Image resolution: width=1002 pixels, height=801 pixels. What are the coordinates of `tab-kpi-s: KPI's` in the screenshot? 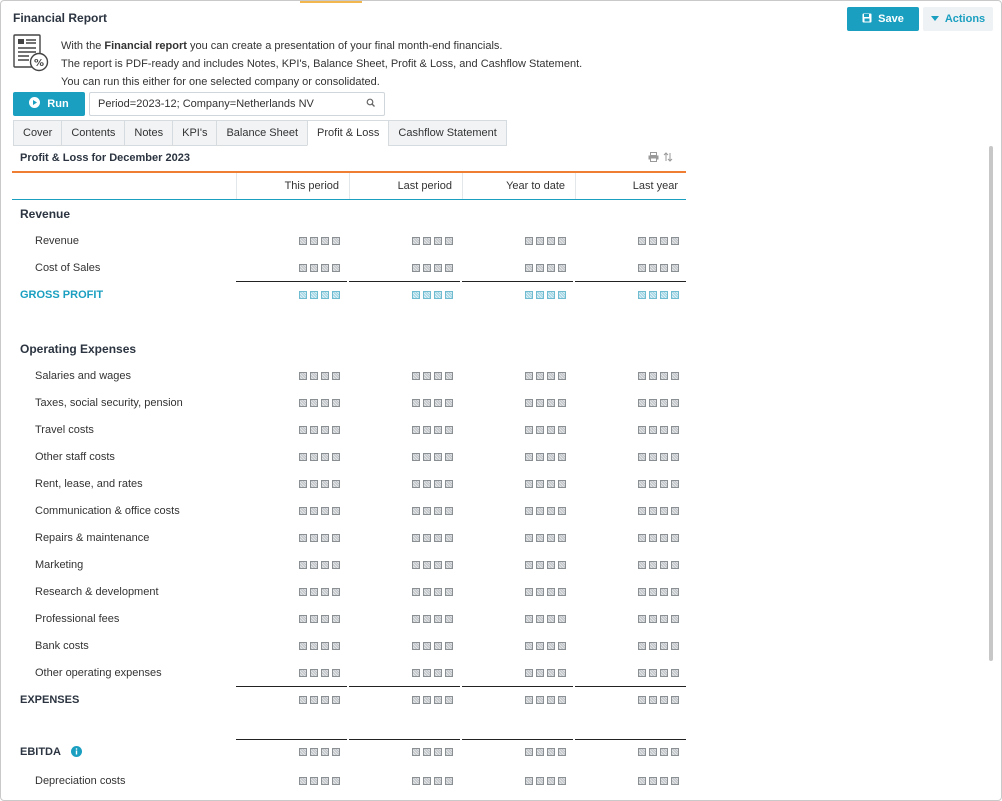 It's located at (194, 133).